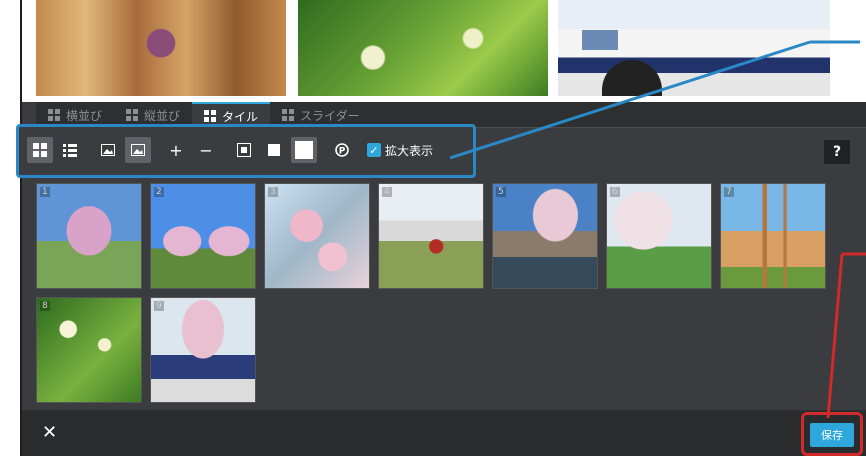 The image size is (866, 472). I want to click on grid-view-button, so click(40, 150).